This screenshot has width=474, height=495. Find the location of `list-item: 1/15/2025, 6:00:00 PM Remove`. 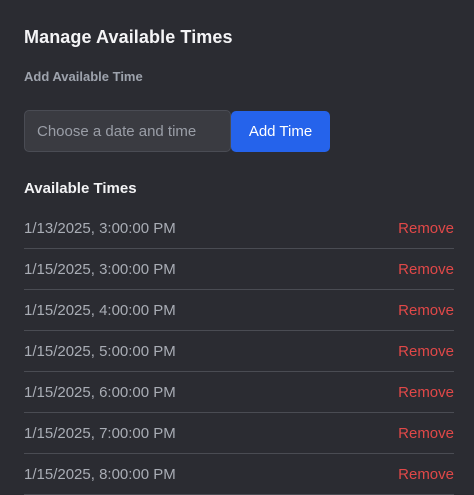

list-item: 1/15/2025, 6:00:00 PM Remove is located at coordinates (239, 392).